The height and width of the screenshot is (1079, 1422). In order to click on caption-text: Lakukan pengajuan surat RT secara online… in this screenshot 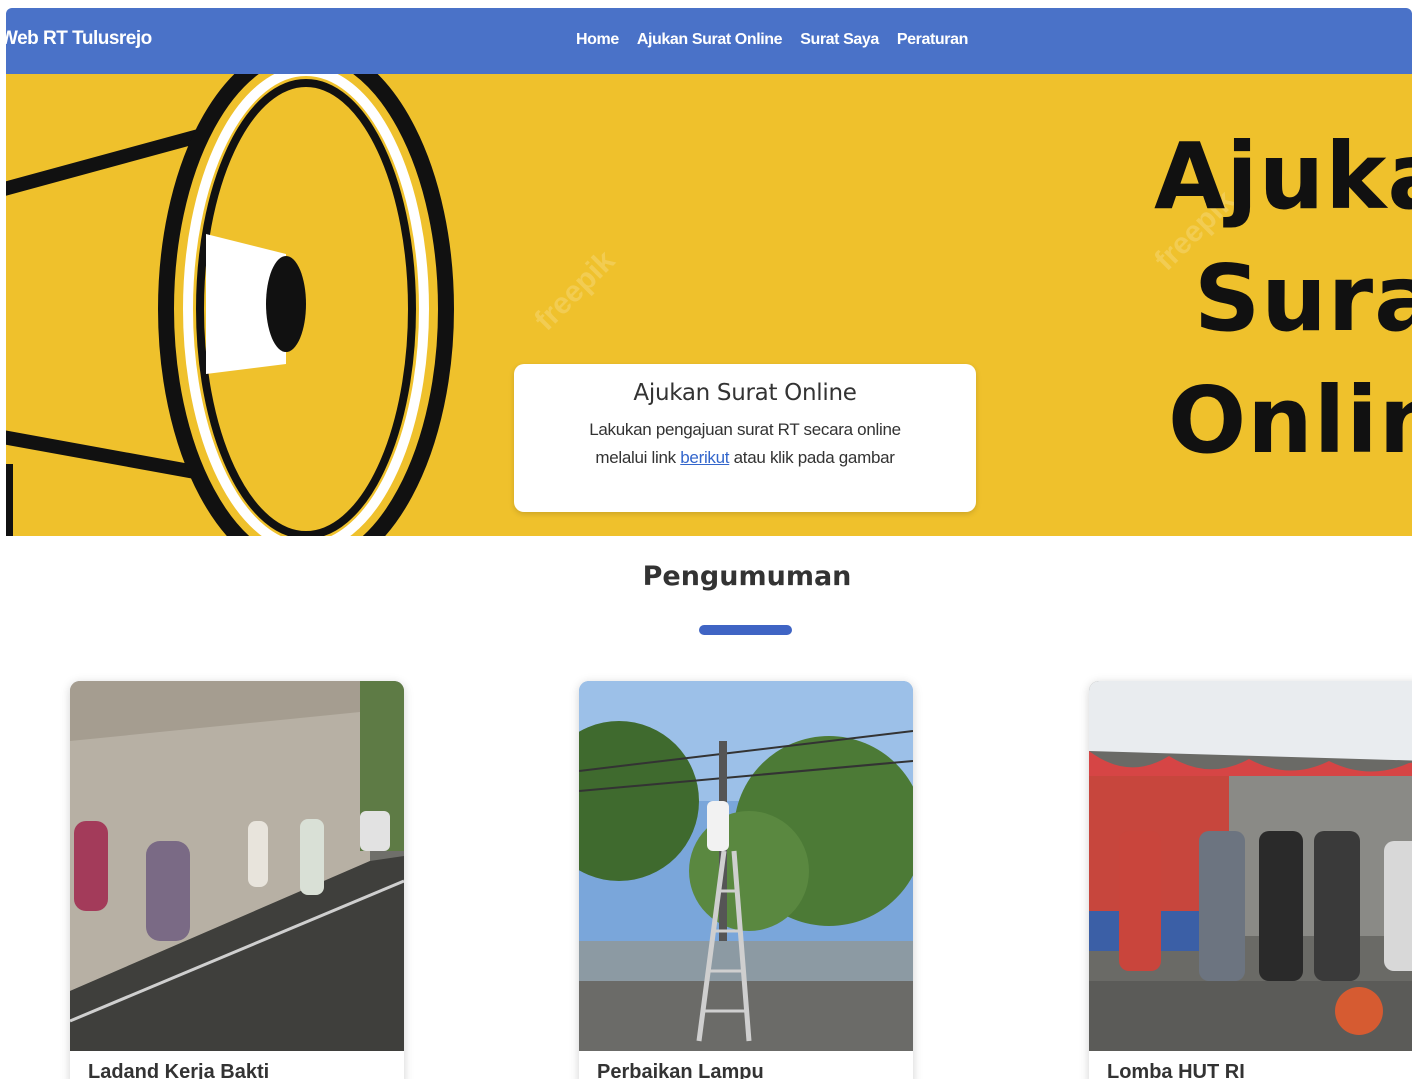, I will do `click(745, 443)`.